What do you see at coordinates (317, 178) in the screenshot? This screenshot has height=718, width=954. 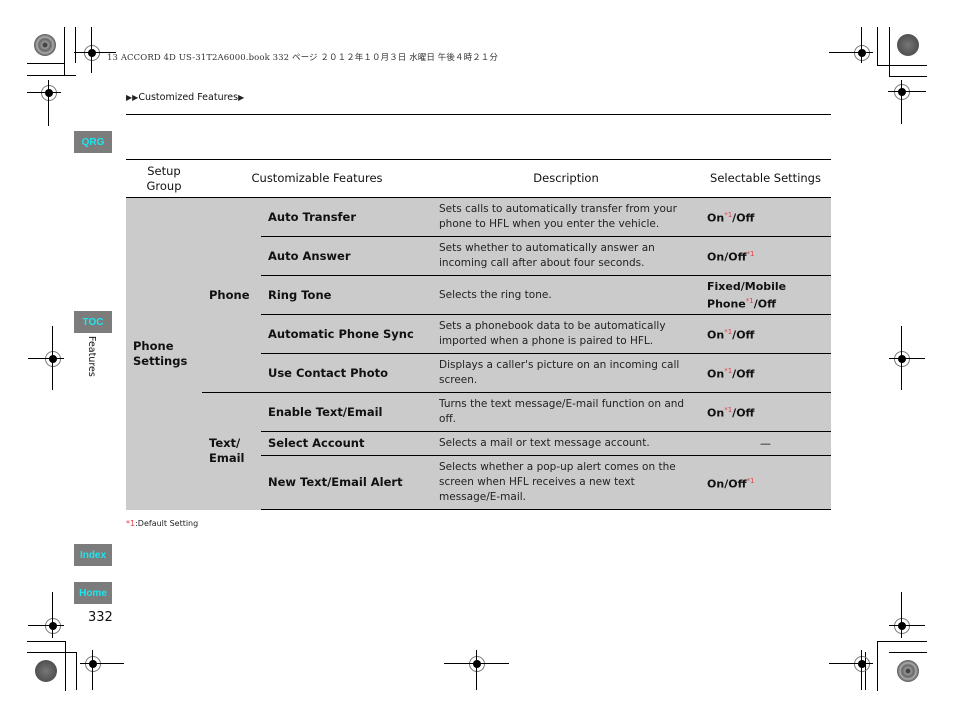 I see `header-customizable-features: Customizable Features` at bounding box center [317, 178].